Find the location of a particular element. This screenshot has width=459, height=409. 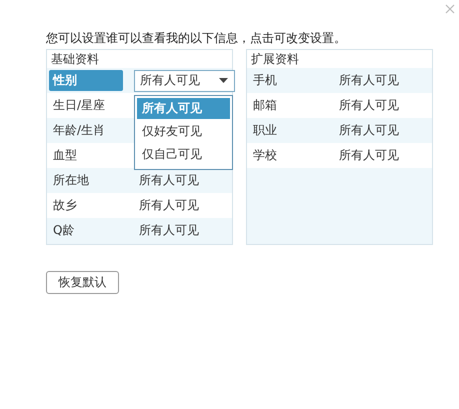

visibility-dropdown: 所有人可见 is located at coordinates (184, 81).